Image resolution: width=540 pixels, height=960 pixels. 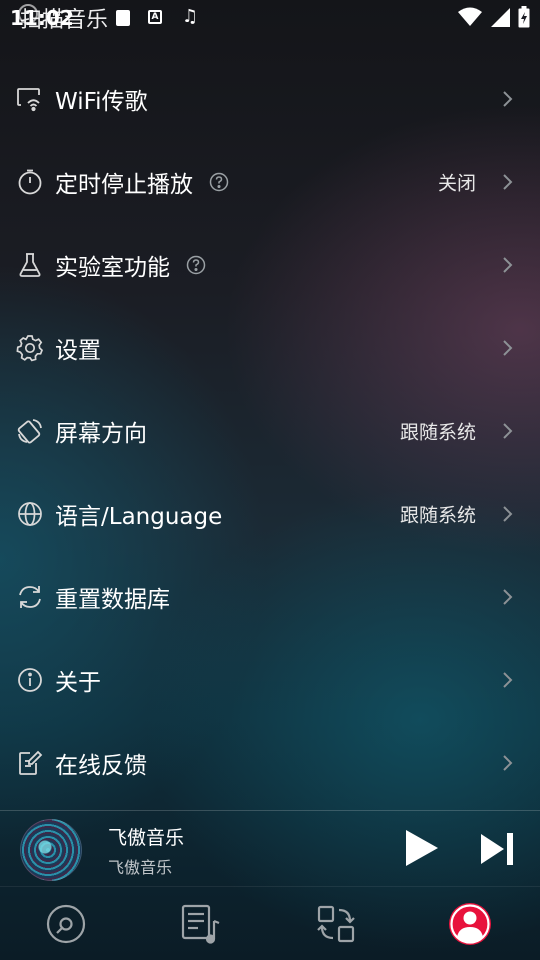 What do you see at coordinates (124, 184) in the screenshot?
I see `menu-item-label: 定时停止播放` at bounding box center [124, 184].